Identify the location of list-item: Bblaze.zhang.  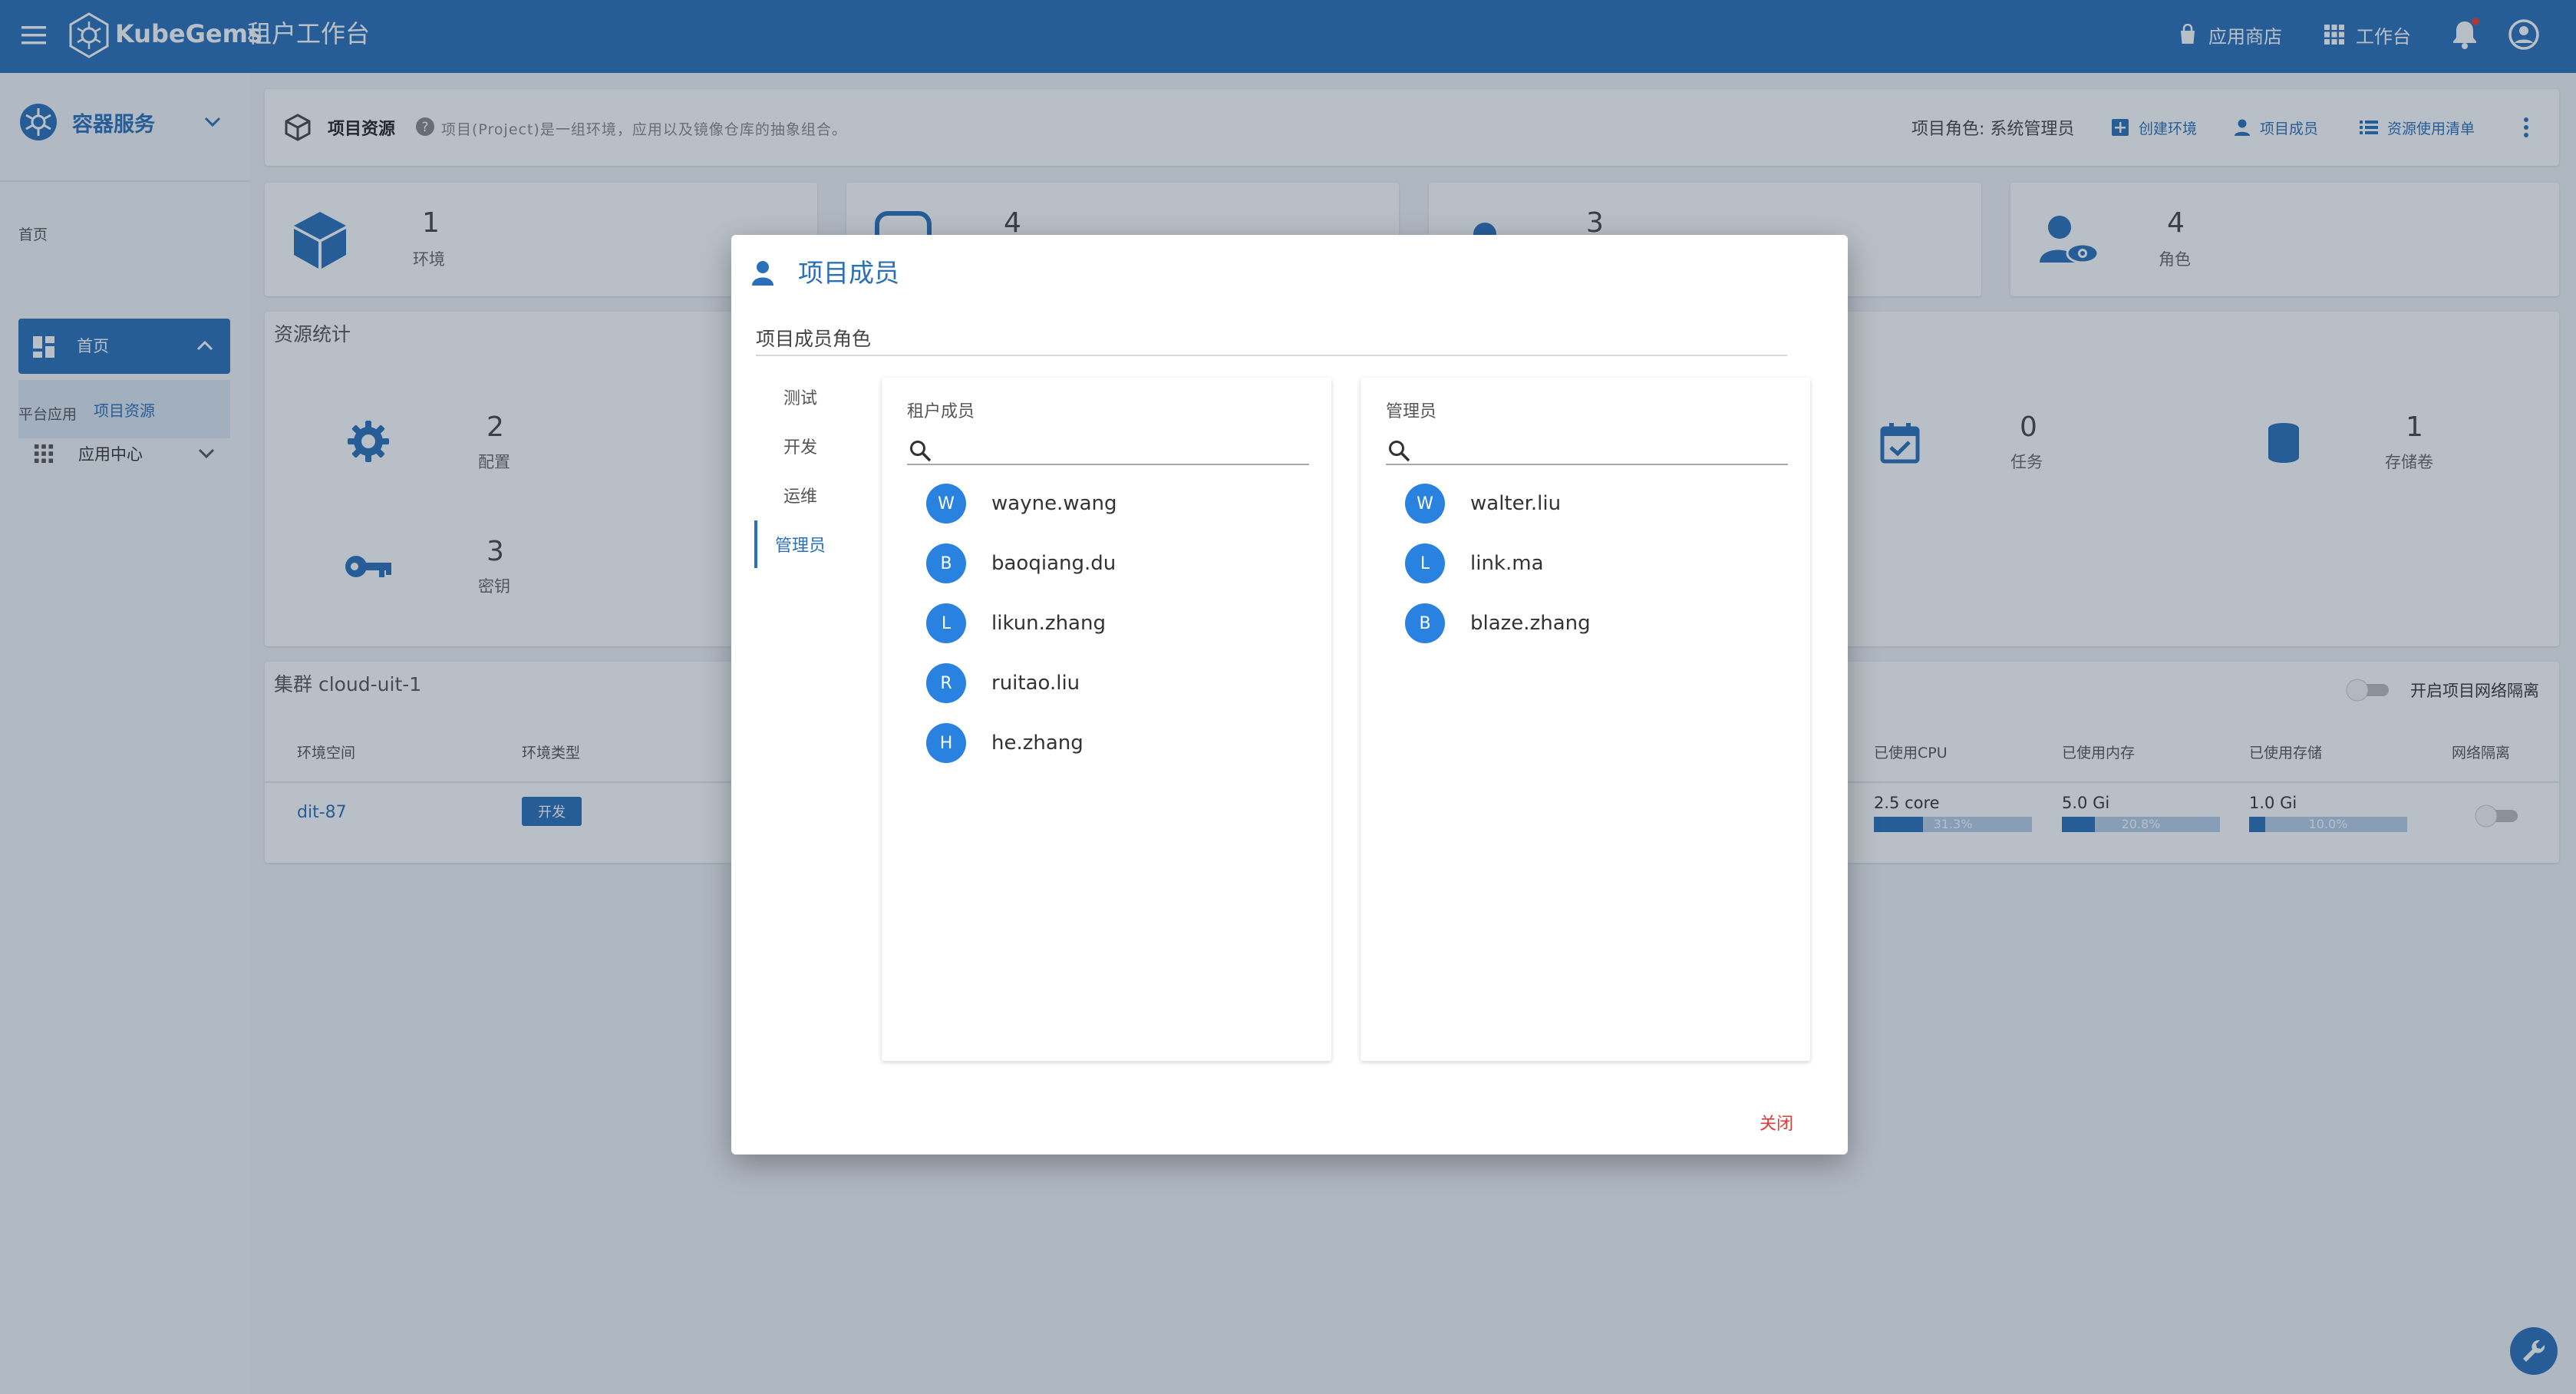
(1498, 623).